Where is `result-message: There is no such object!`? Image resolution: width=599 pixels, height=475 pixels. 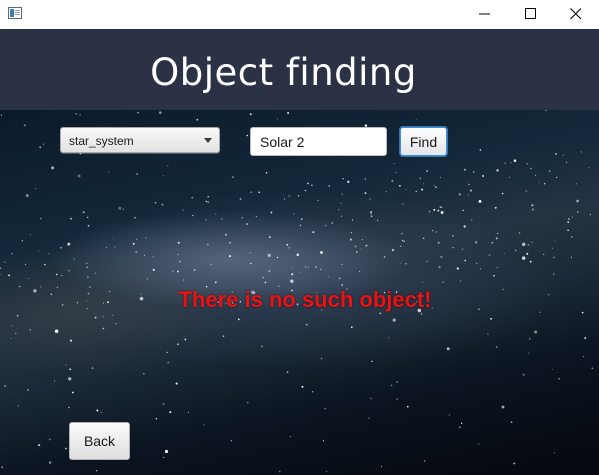 result-message: There is no such object! is located at coordinates (305, 299).